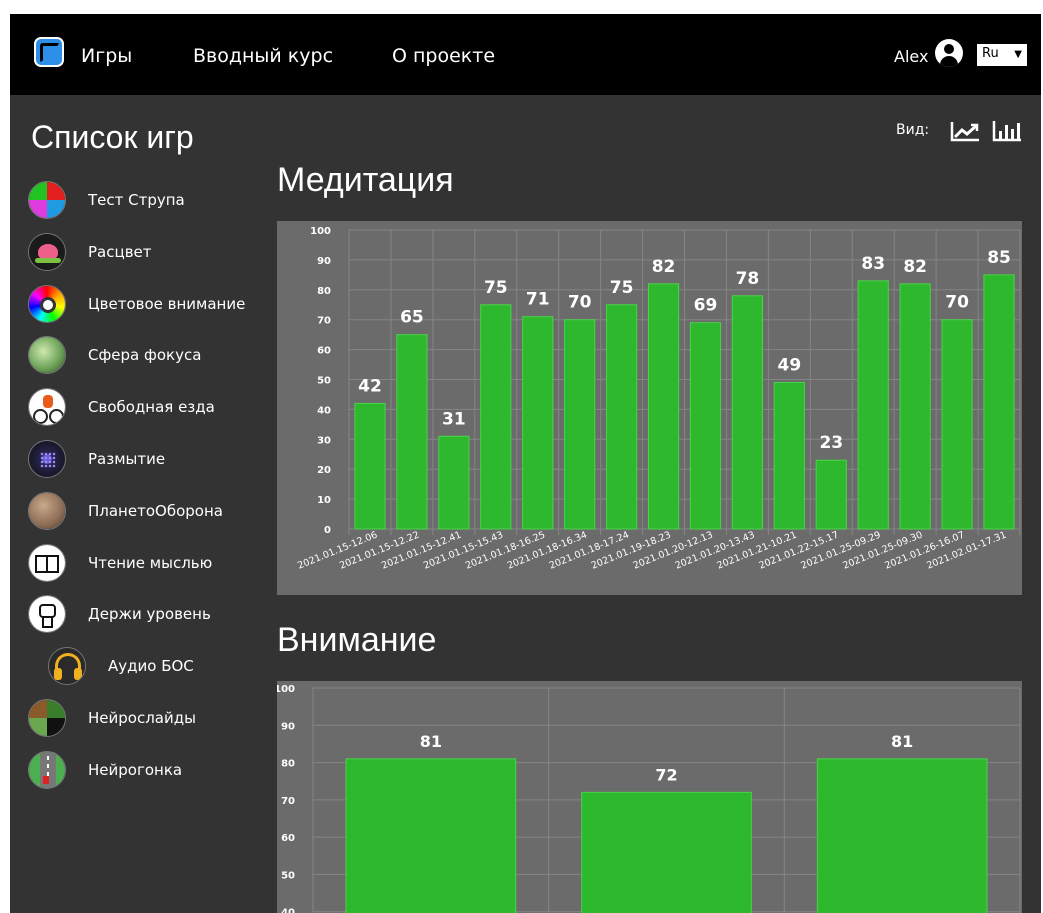 This screenshot has height=913, width=1043. Describe the element at coordinates (47, 769) in the screenshot. I see `race-road-icon` at that location.